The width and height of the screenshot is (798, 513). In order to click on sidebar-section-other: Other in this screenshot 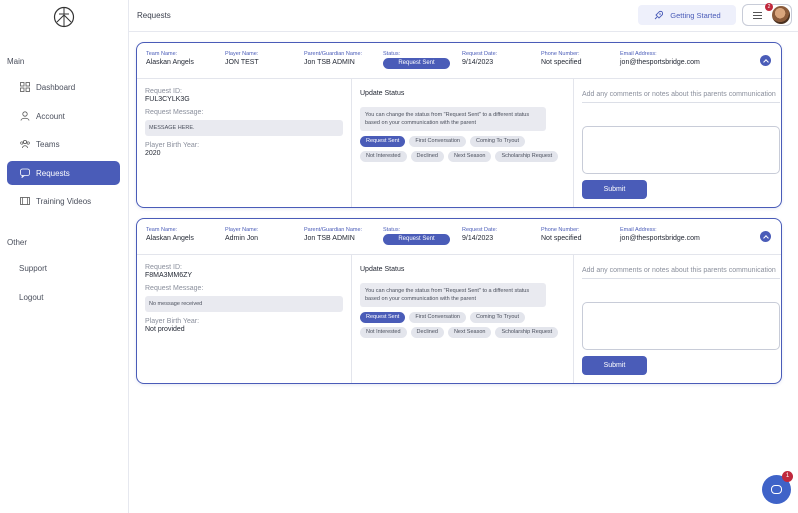, I will do `click(17, 242)`.